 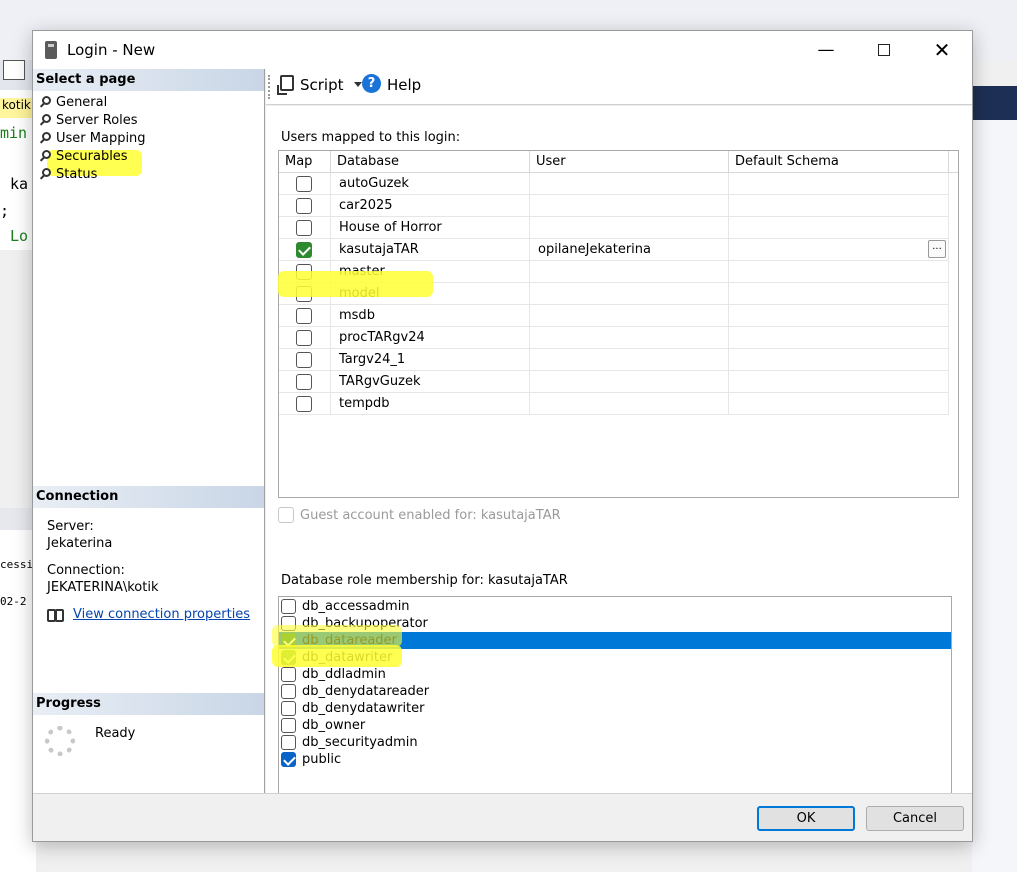 I want to click on role-item: db_denydatareader, so click(x=615, y=691).